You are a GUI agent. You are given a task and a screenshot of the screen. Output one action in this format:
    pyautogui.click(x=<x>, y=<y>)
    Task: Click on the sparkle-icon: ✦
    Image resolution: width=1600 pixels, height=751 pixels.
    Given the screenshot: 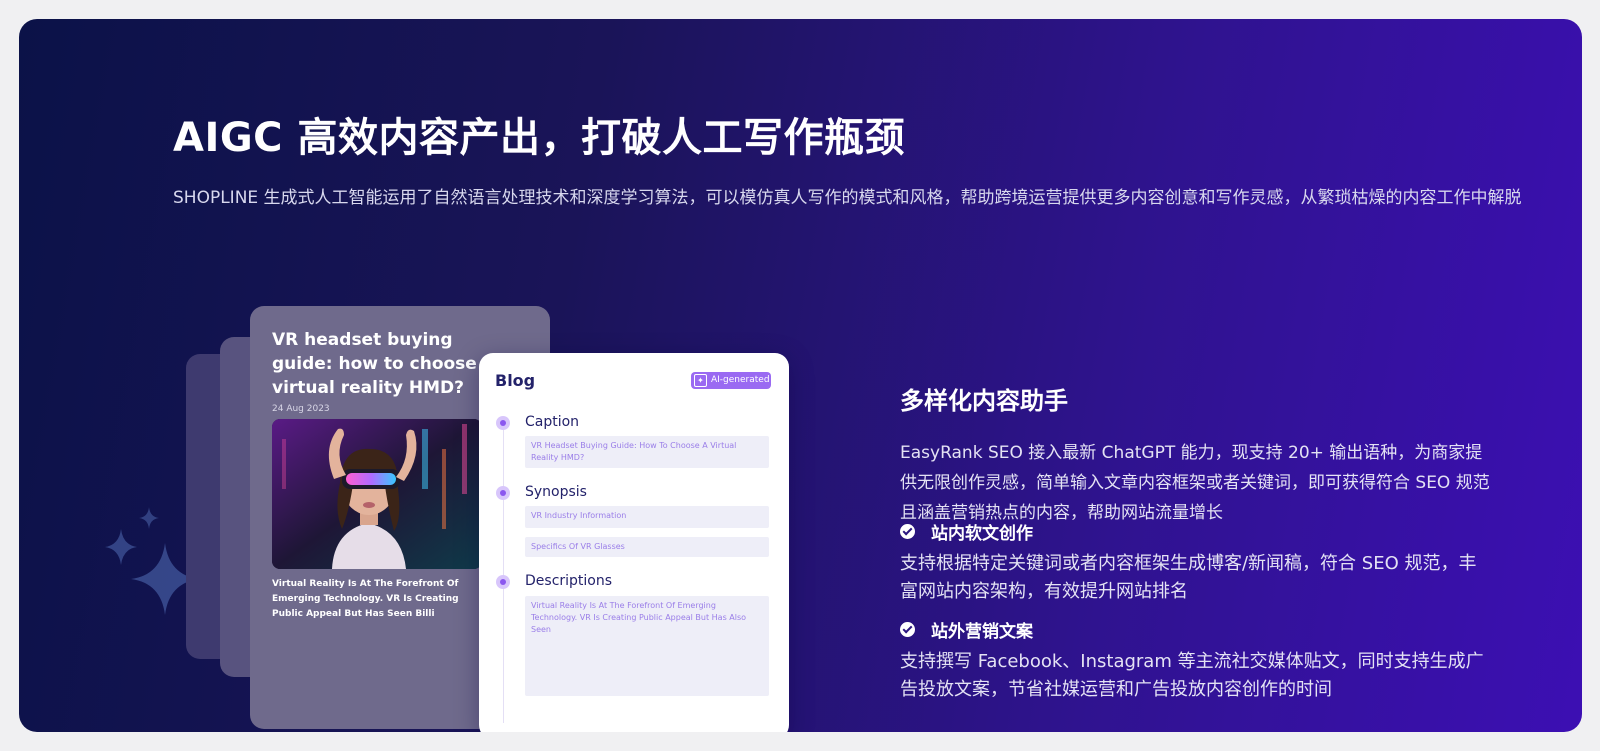 What is the action you would take?
    pyautogui.click(x=700, y=380)
    